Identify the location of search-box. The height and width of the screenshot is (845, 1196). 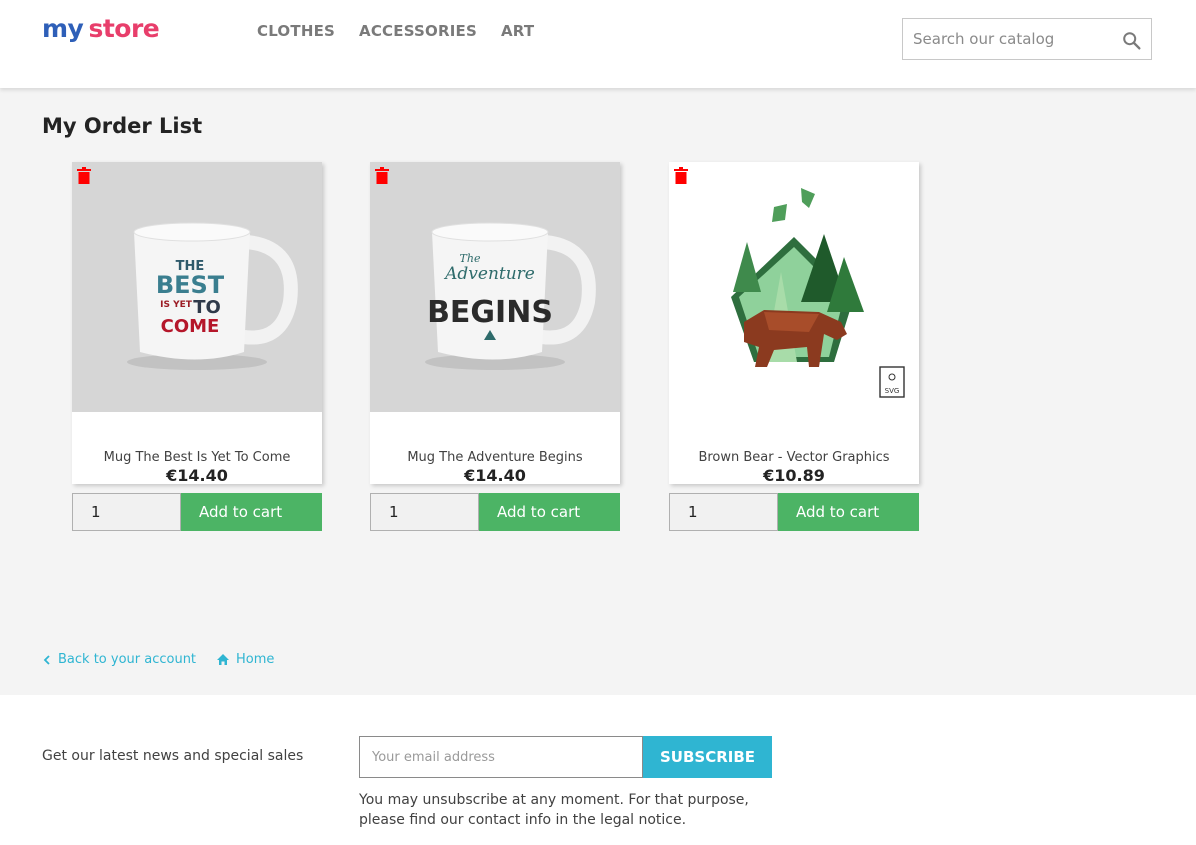
(1027, 39).